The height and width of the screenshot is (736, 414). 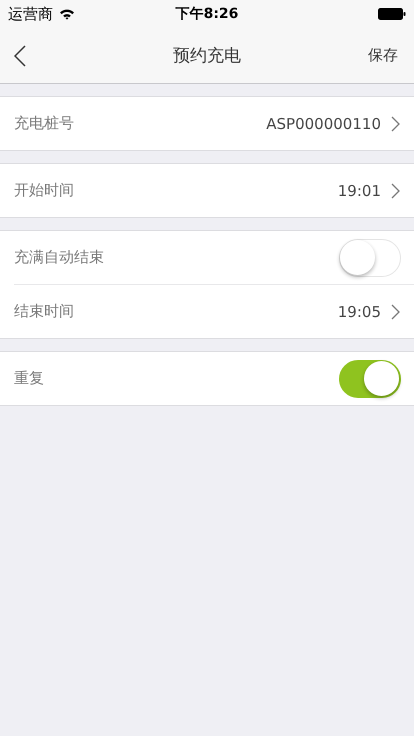 I want to click on back-icon, so click(x=20, y=55).